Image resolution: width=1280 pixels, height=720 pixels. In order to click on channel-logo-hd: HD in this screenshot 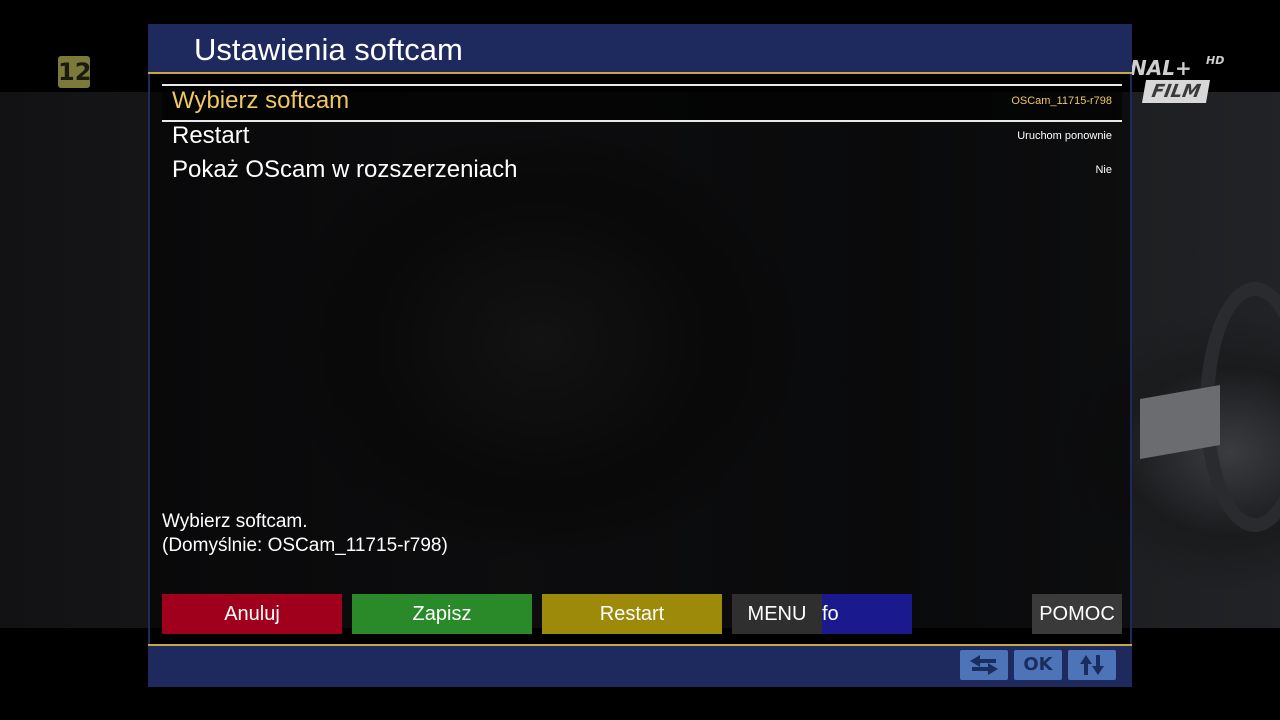, I will do `click(1215, 60)`.